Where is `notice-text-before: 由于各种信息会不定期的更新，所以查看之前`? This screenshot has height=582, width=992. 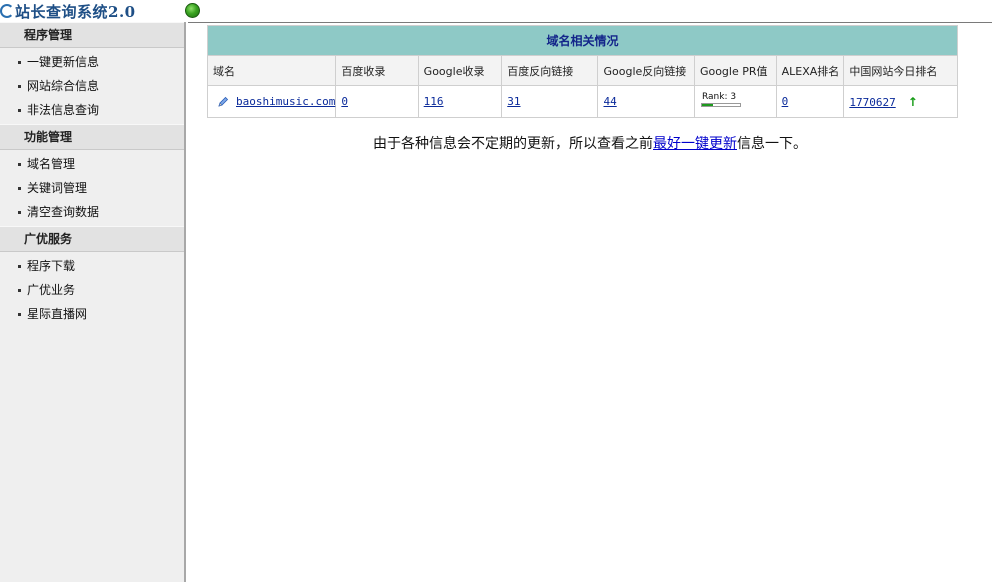
notice-text-before: 由于各种信息会不定期的更新，所以查看之前 is located at coordinates (513, 144).